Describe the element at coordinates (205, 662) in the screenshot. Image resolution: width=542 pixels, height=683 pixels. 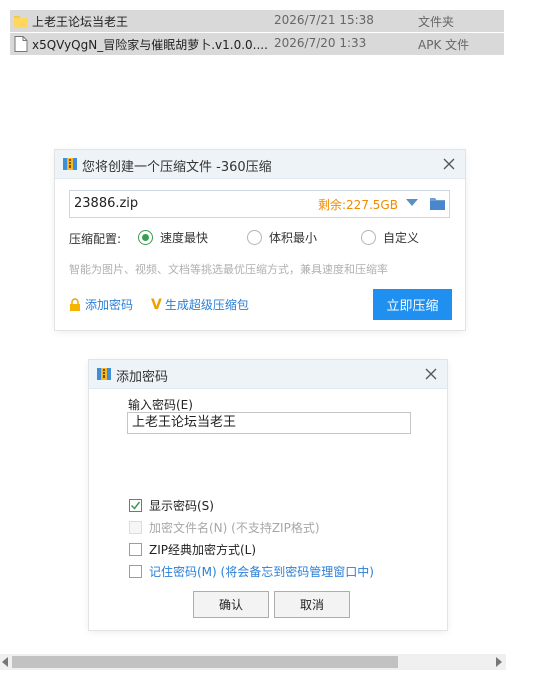
I see `scrollbar-thumb` at that location.